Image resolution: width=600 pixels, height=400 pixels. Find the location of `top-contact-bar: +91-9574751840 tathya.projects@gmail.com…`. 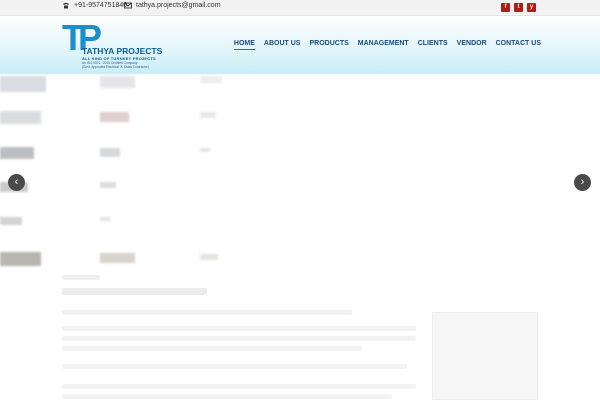

top-contact-bar: +91-9574751840 tathya.projects@gmail.com… is located at coordinates (300, 8).